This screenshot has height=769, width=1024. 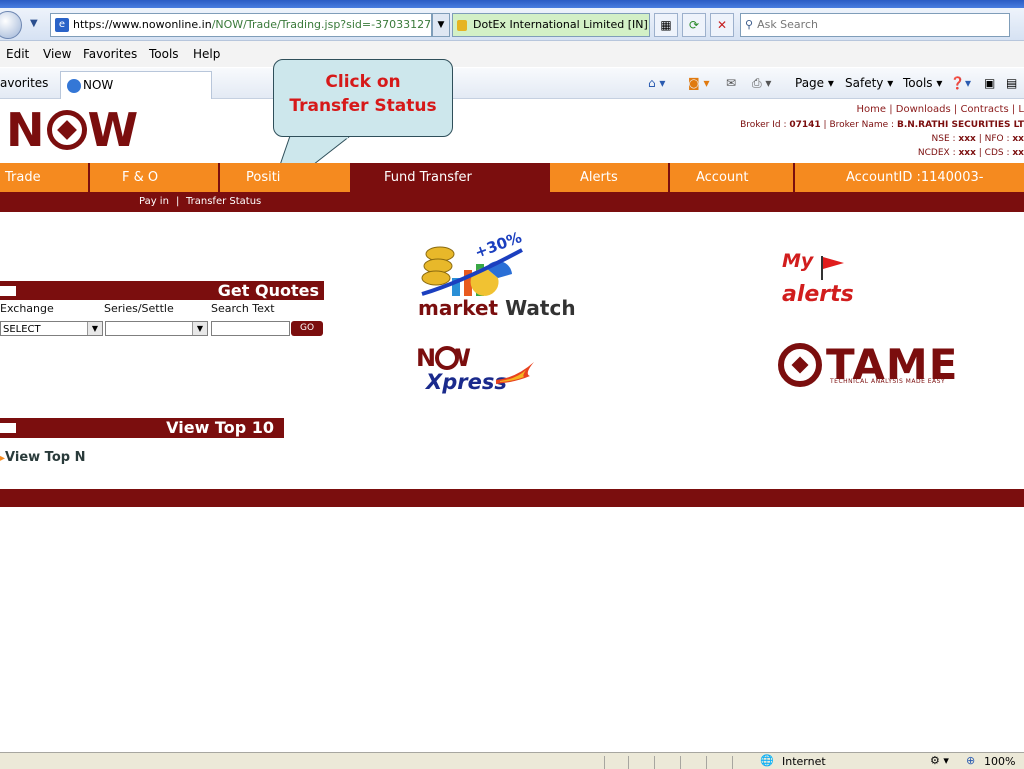 What do you see at coordinates (66, 130) in the screenshot?
I see `logo-ring-icon` at bounding box center [66, 130].